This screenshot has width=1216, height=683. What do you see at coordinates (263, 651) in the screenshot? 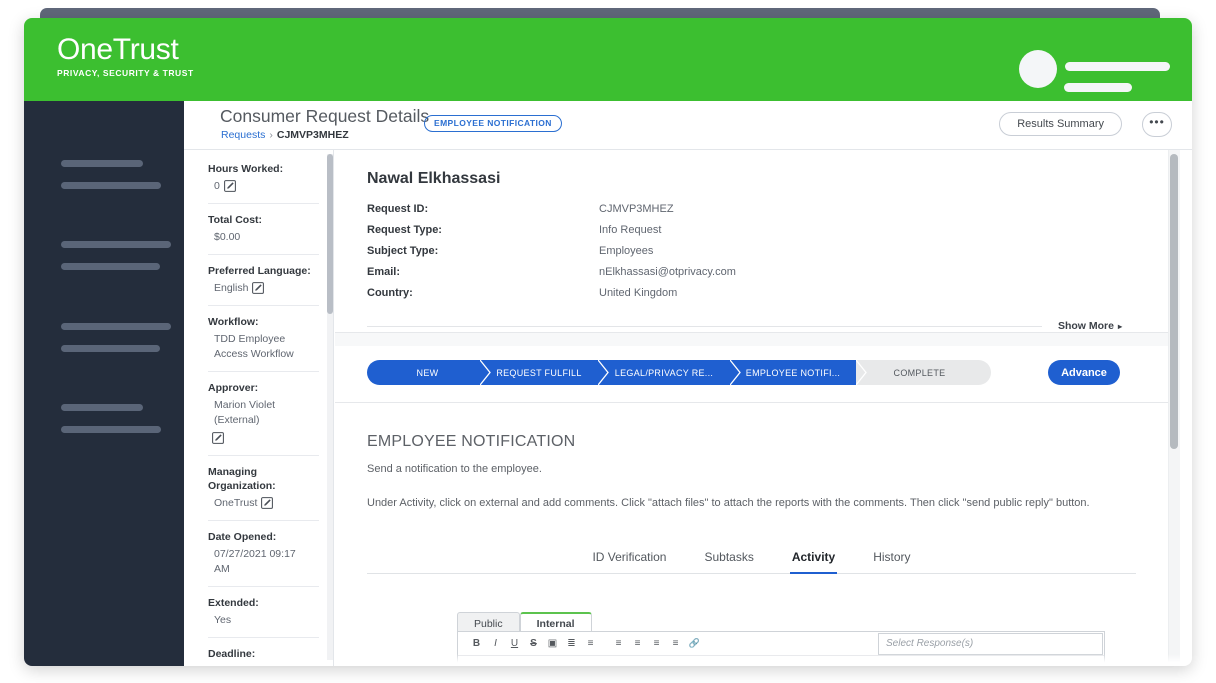
I see `detail-field: Deadline: 08/26/2021 09:17 AM` at bounding box center [263, 651].